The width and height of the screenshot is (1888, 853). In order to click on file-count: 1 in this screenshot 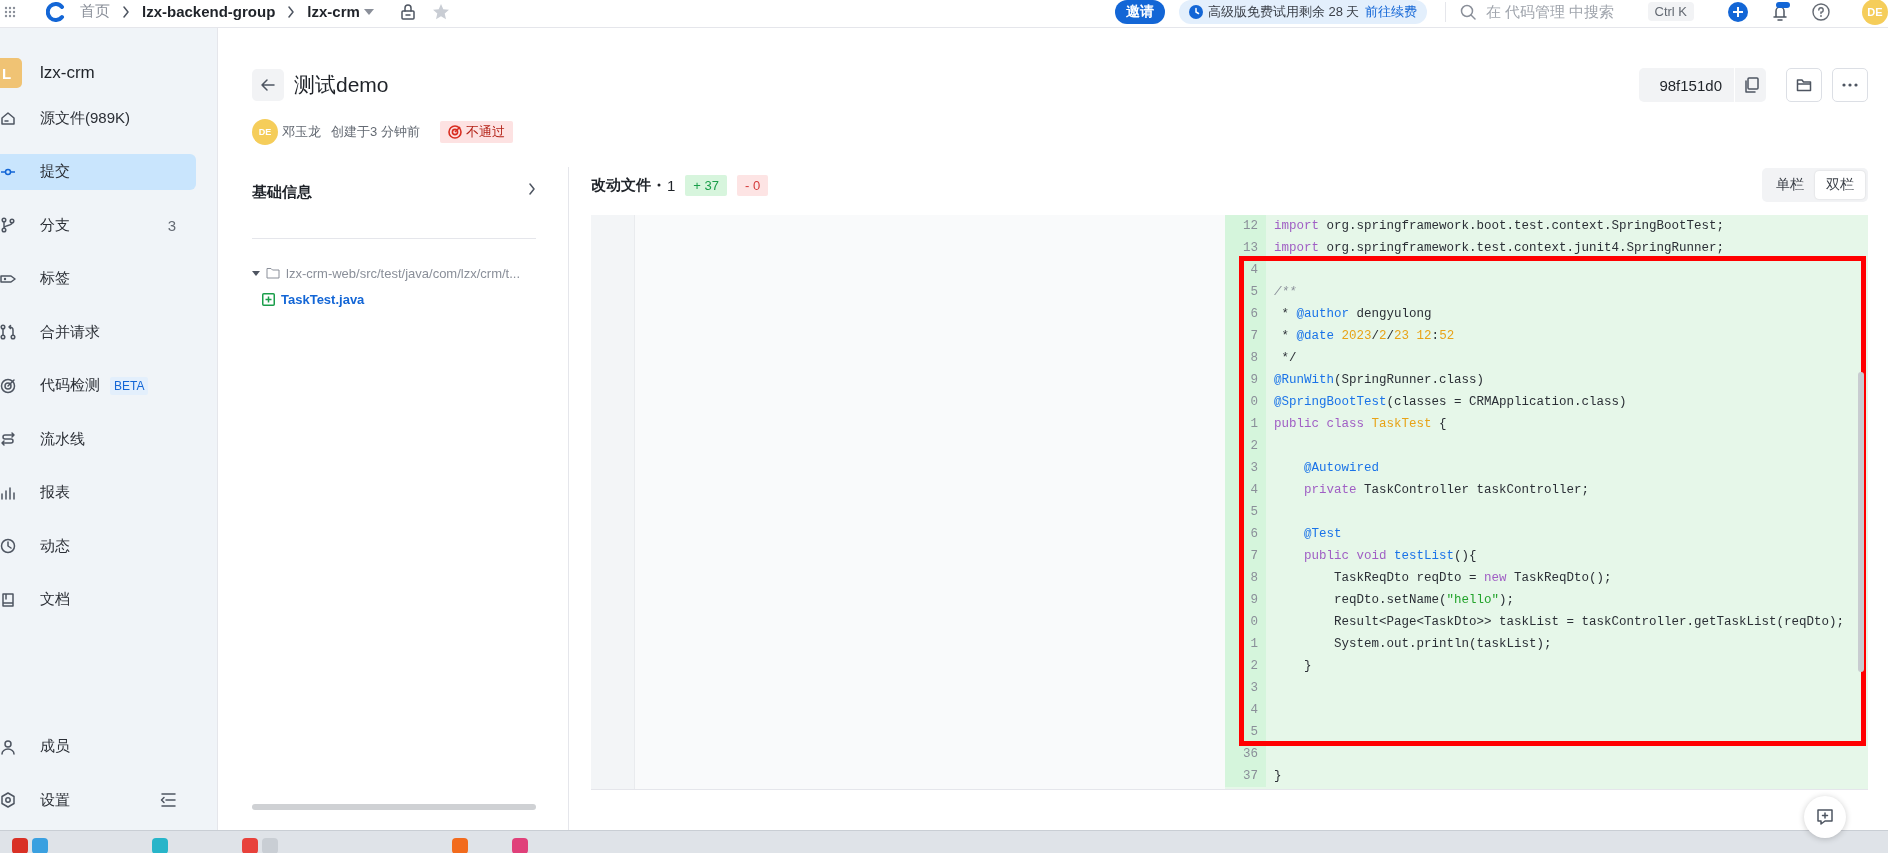, I will do `click(671, 185)`.